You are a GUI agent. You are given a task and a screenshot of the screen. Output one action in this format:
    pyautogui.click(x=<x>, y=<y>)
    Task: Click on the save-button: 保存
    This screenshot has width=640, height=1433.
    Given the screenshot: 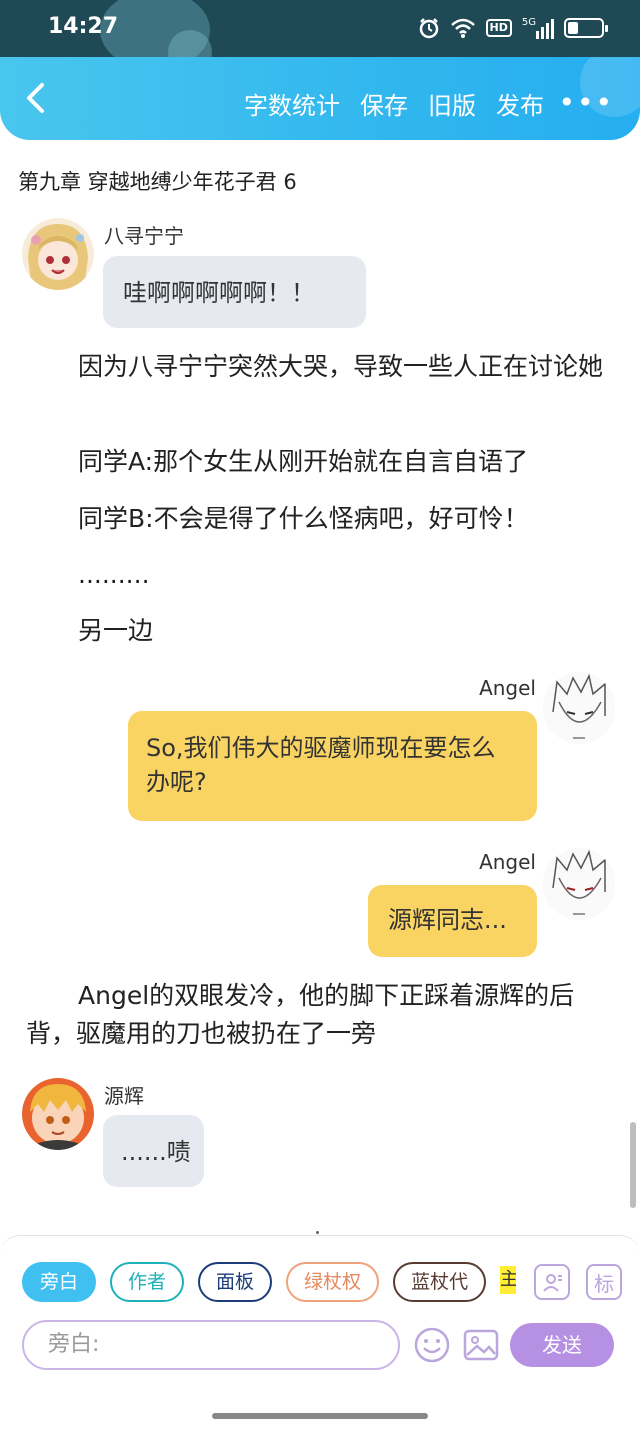 What is the action you would take?
    pyautogui.click(x=384, y=106)
    